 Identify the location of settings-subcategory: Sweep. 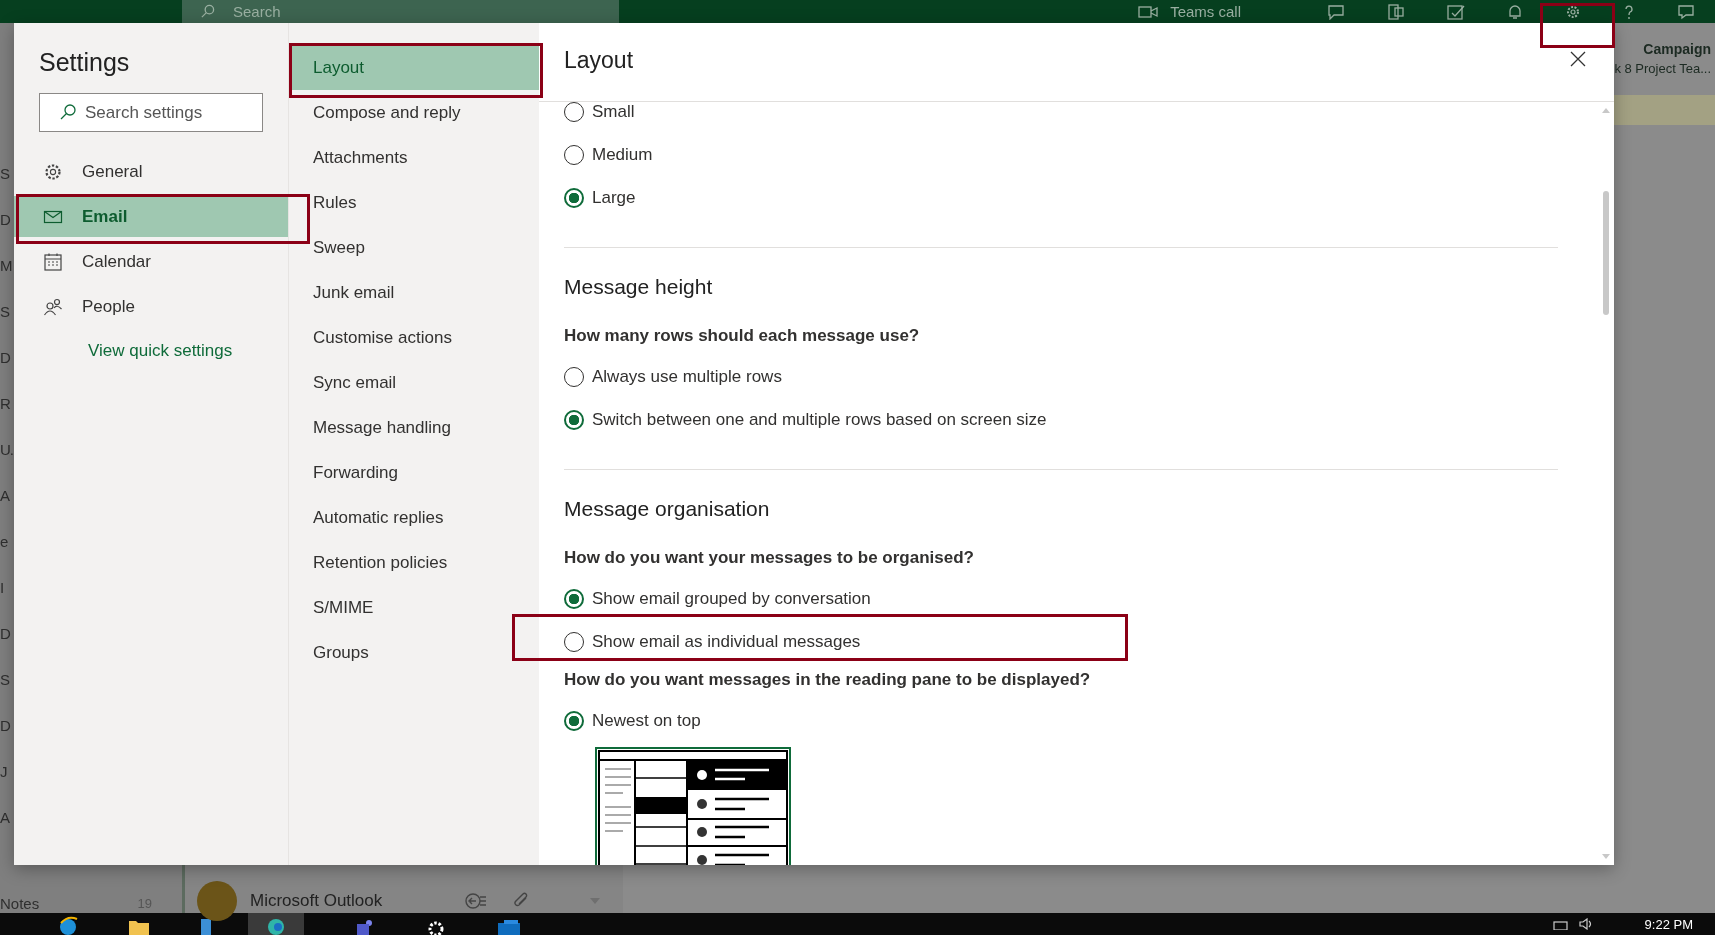
(414, 247).